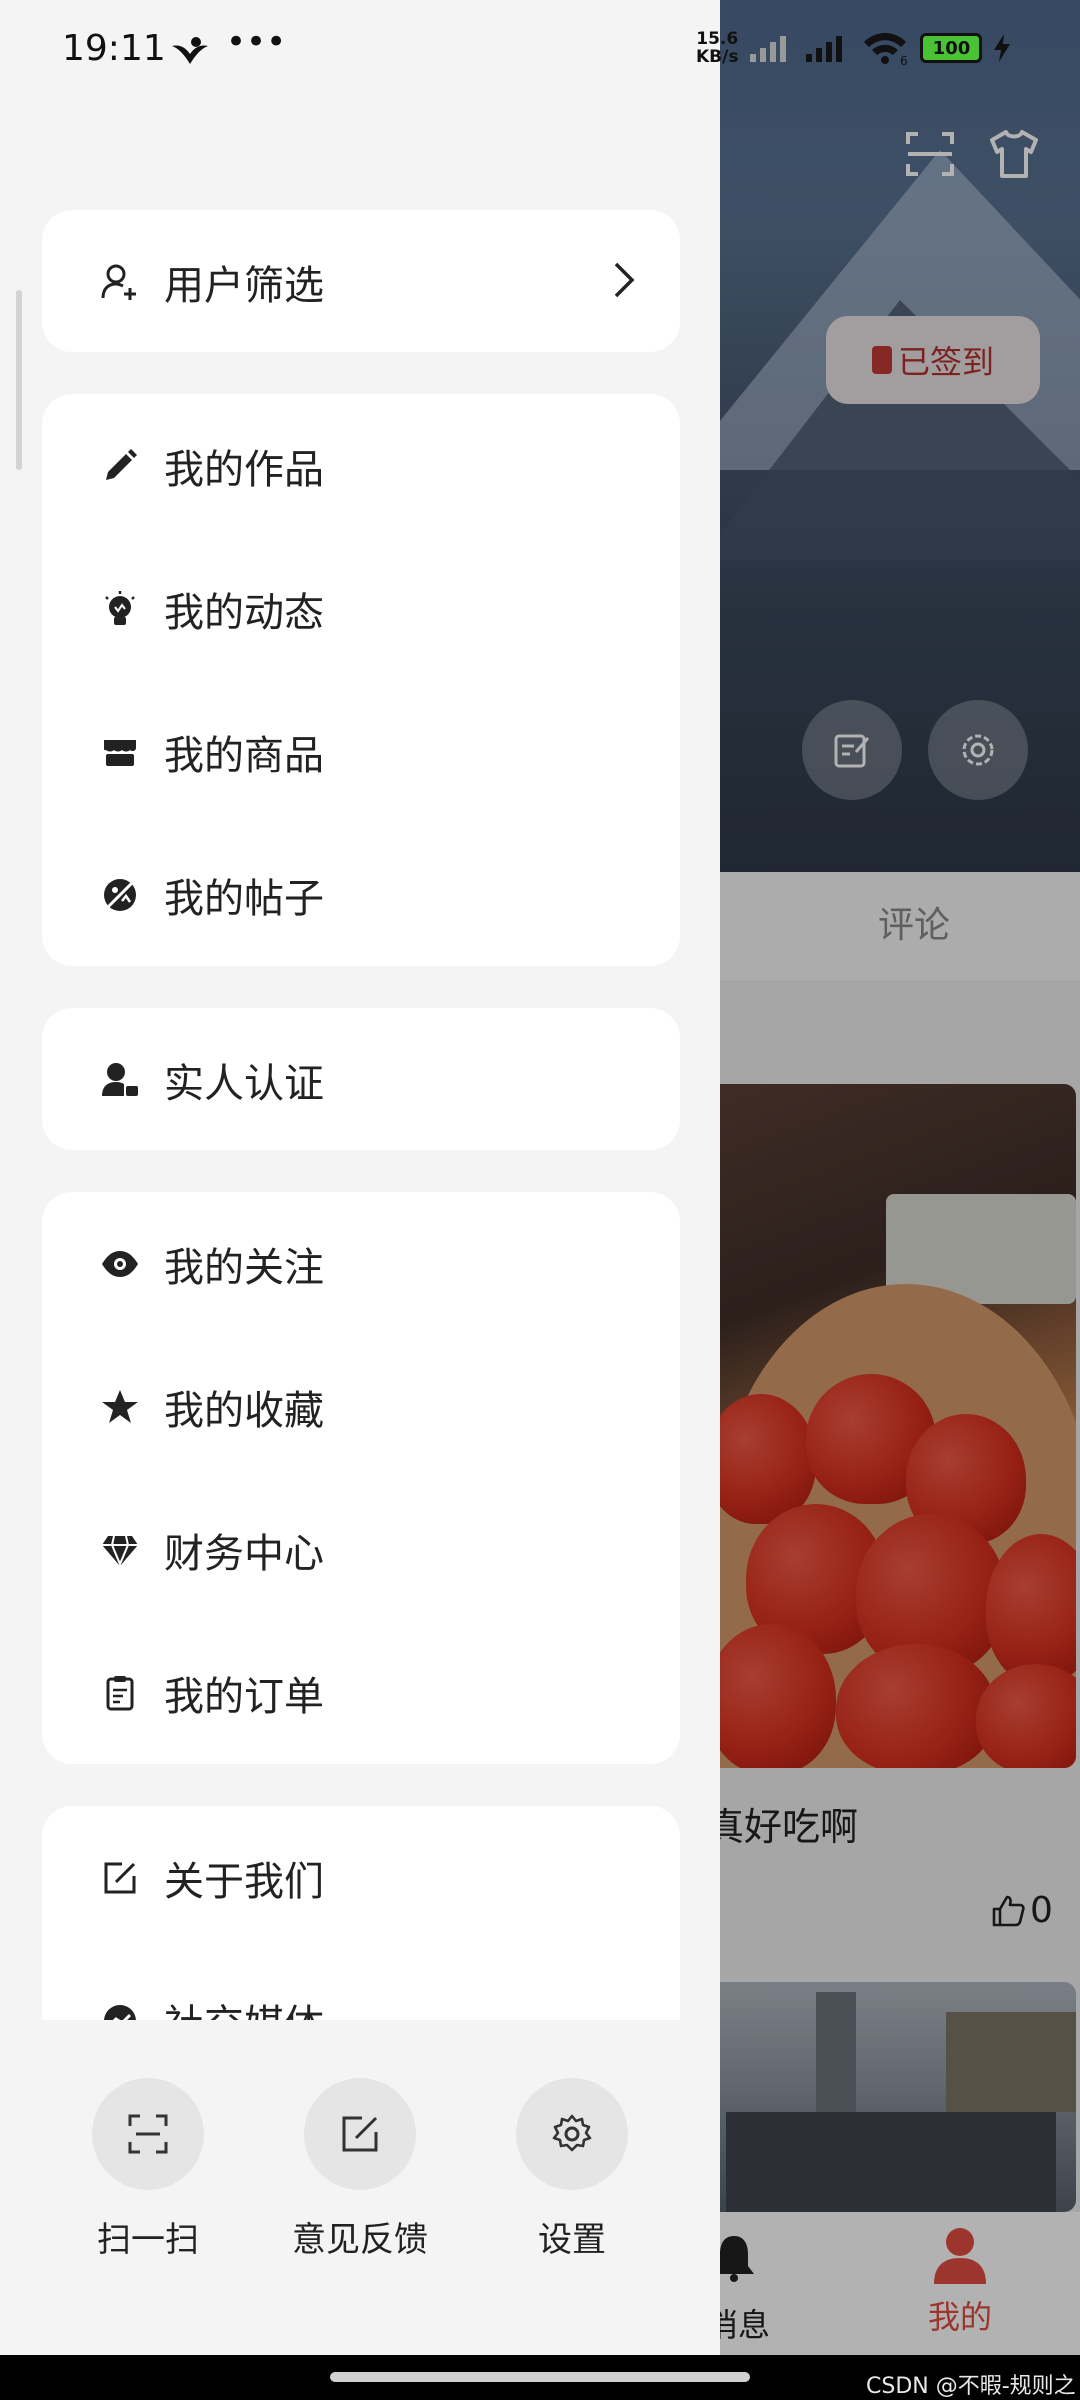 The height and width of the screenshot is (2400, 1080). I want to click on menu-label: 社交媒体, so click(244, 2006).